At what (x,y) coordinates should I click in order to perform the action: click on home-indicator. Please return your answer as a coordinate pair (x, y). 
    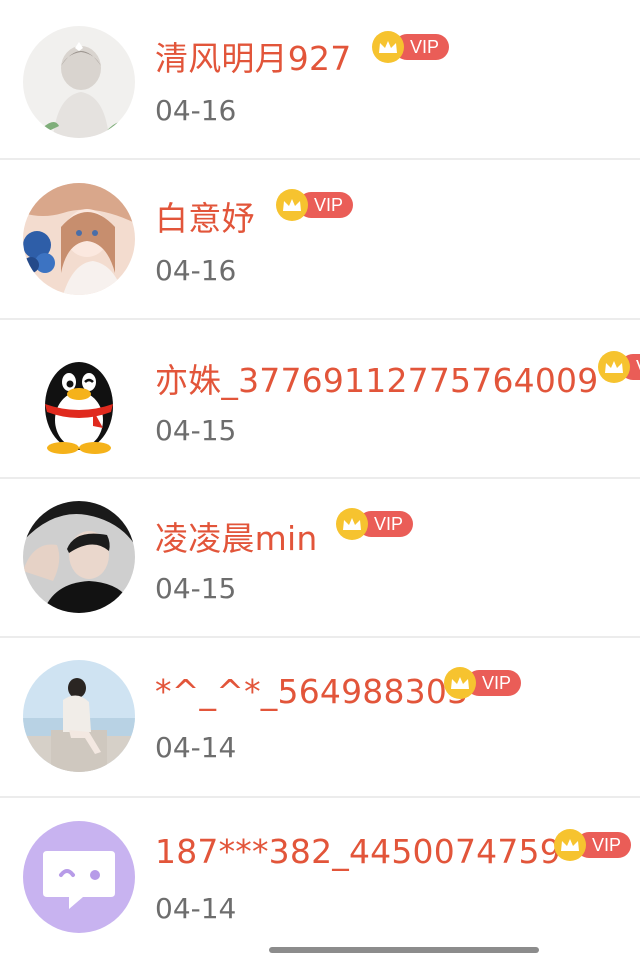
    Looking at the image, I should click on (404, 950).